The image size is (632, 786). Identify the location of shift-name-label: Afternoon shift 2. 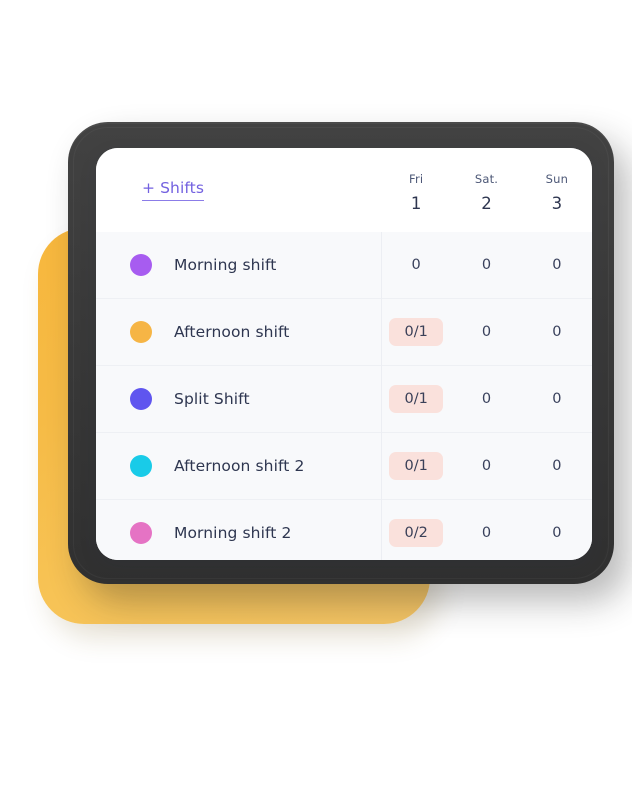
(239, 466).